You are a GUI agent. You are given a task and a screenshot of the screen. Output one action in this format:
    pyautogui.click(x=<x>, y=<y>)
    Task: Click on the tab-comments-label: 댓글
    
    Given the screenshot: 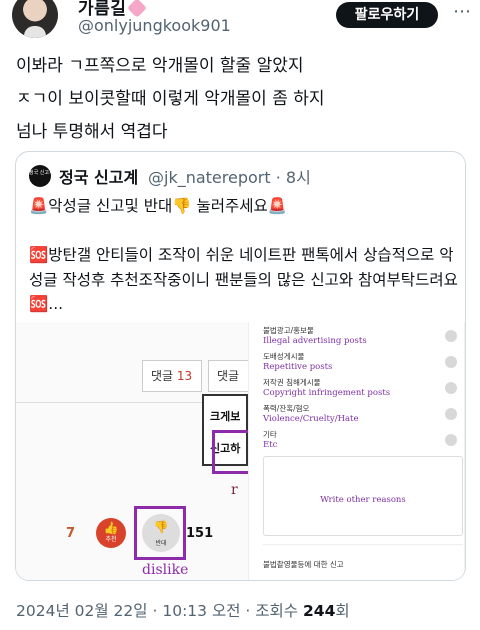 What is the action you would take?
    pyautogui.click(x=162, y=376)
    